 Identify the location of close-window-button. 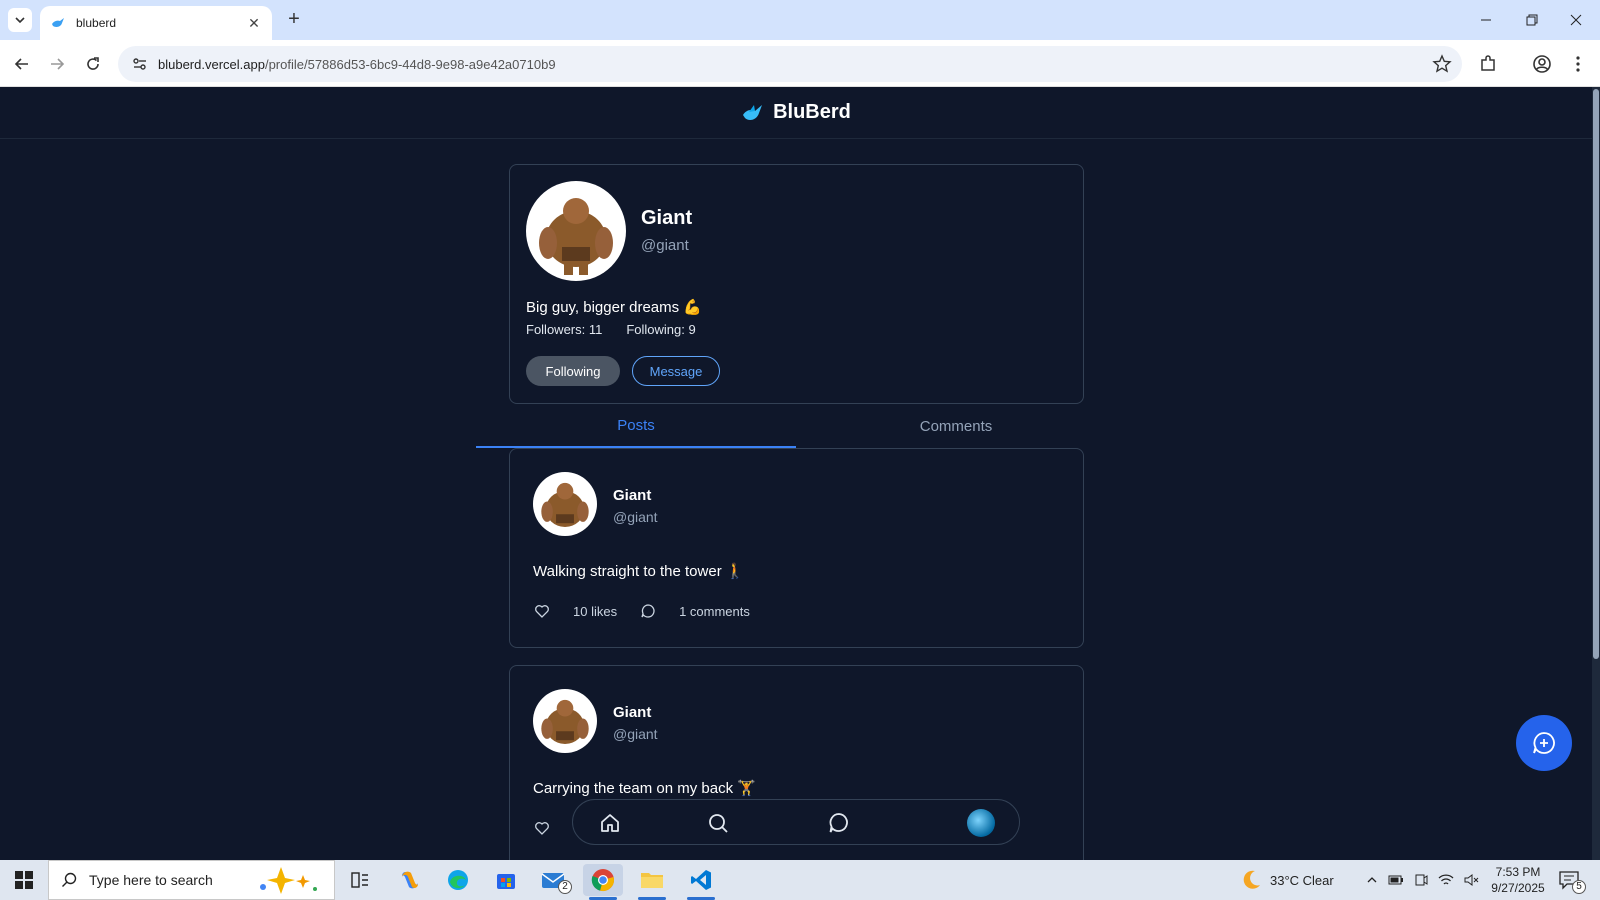
(1576, 20).